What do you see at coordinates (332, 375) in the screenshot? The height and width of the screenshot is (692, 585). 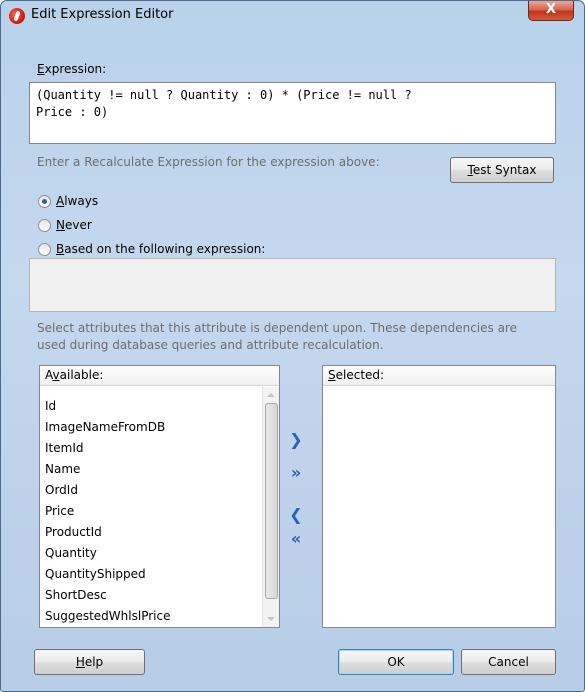 I see `selected-header-mnemonic: S` at bounding box center [332, 375].